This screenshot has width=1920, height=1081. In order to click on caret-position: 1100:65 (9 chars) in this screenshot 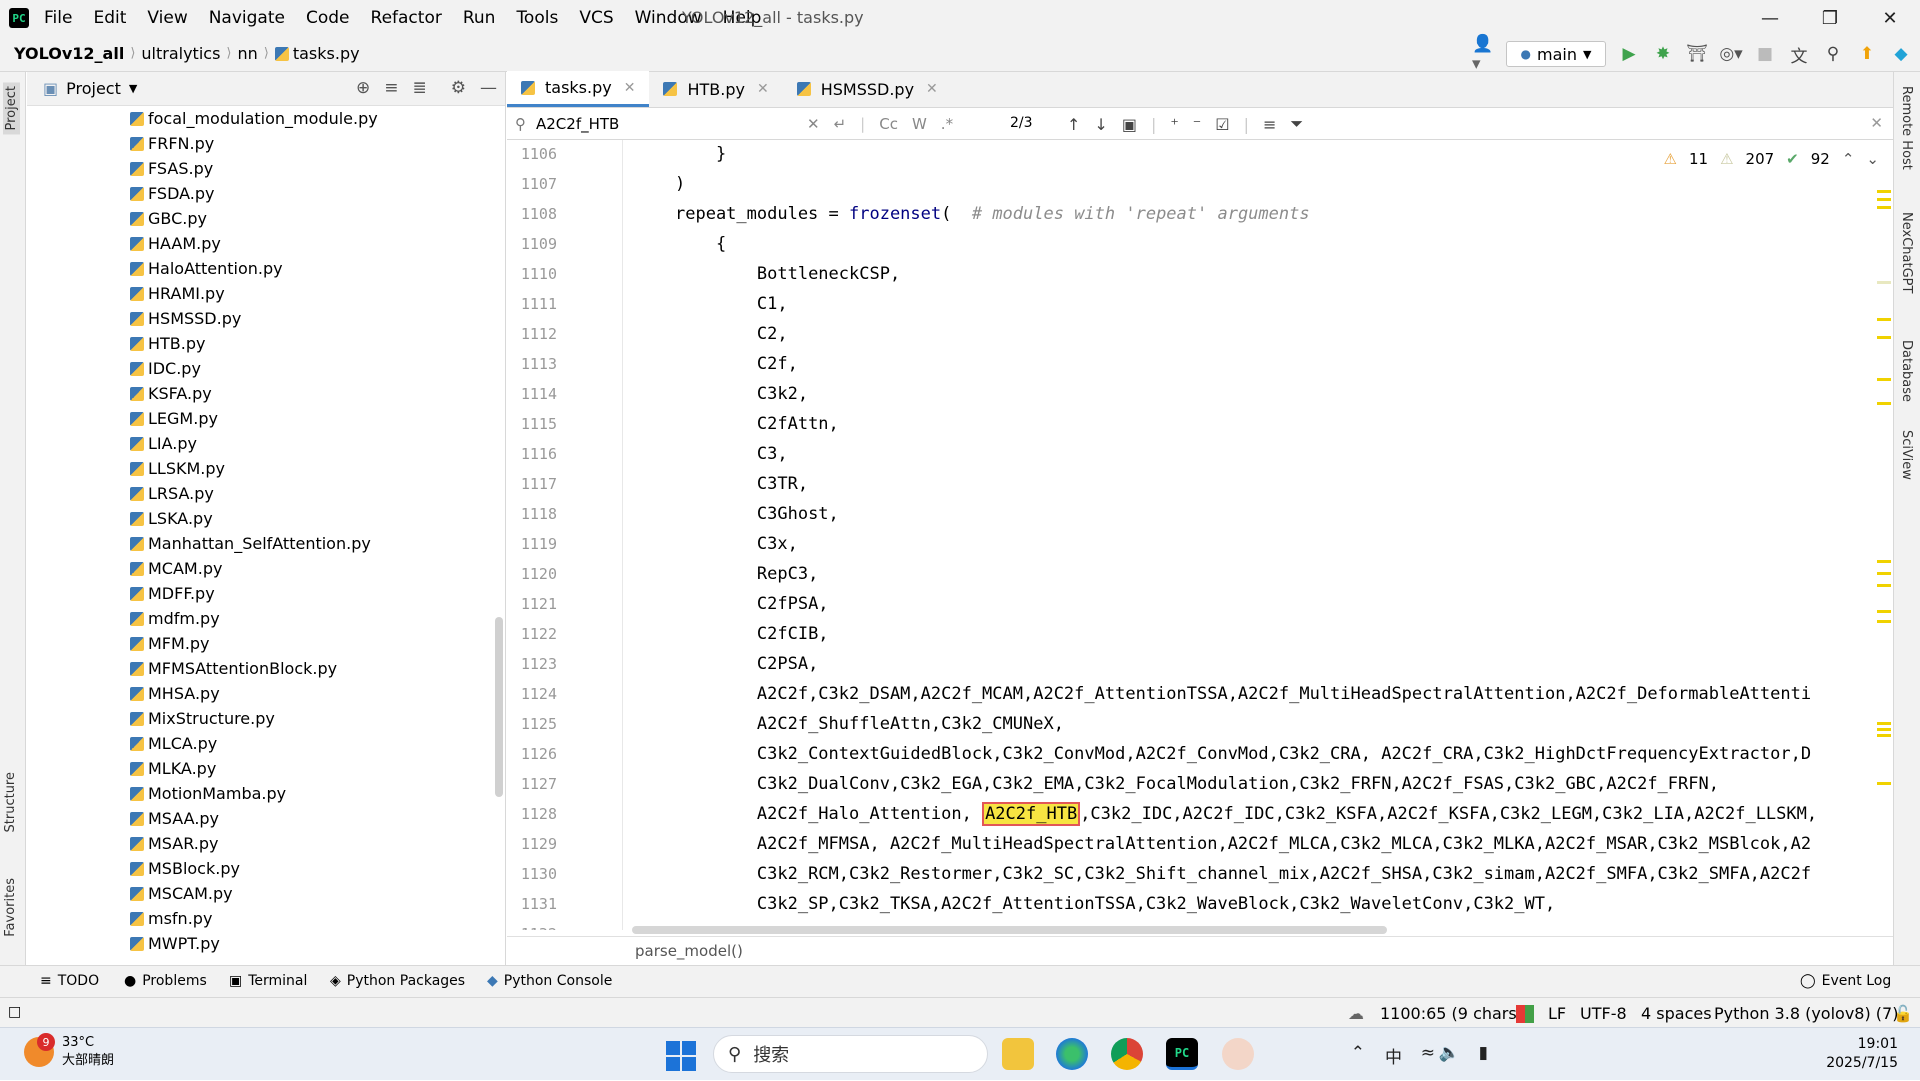, I will do `click(1451, 1013)`.